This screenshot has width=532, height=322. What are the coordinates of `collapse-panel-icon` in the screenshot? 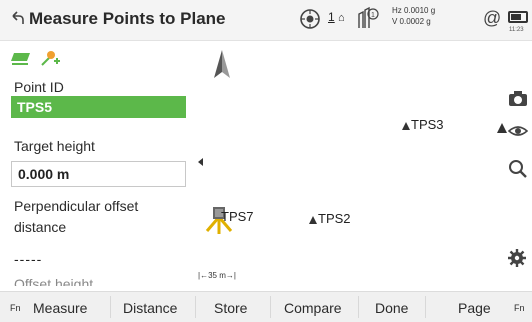 It's located at (200, 162).